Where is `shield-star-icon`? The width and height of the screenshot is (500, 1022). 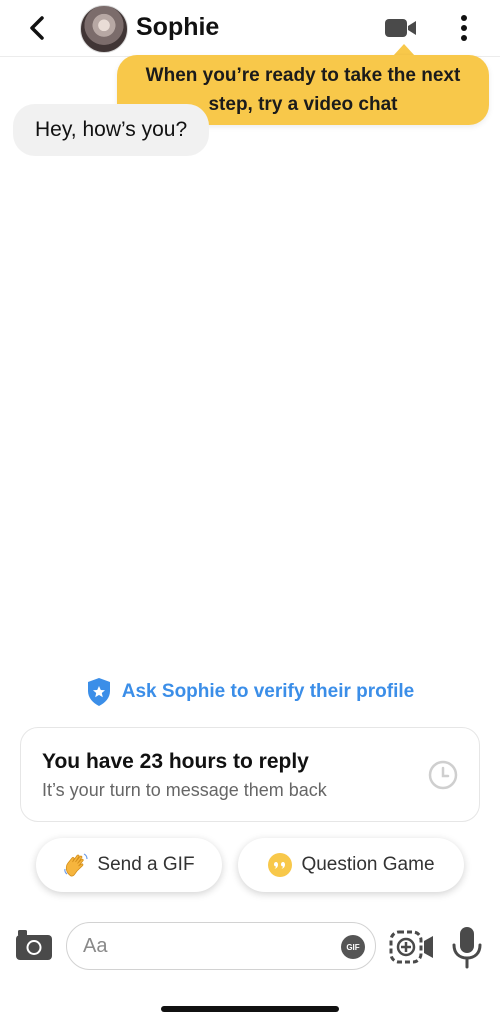
shield-star-icon is located at coordinates (98, 692).